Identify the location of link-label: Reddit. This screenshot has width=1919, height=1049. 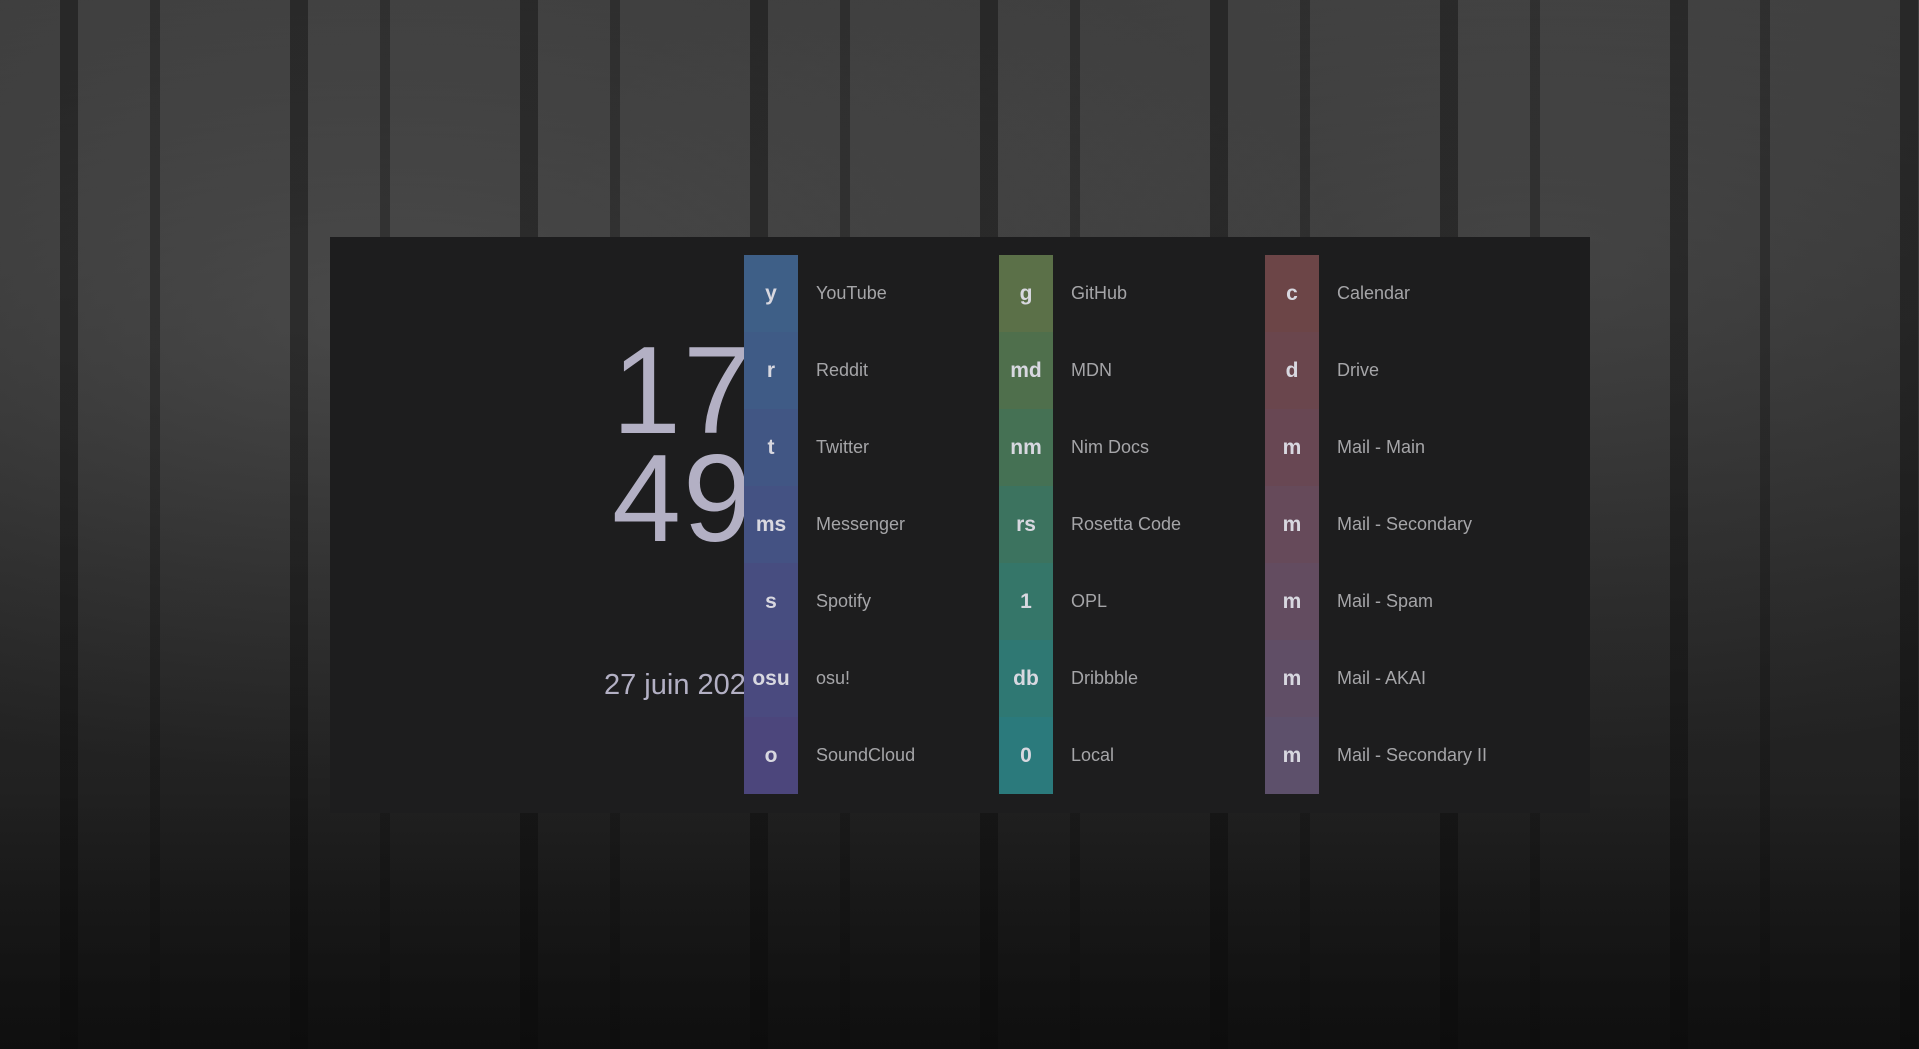
(842, 370).